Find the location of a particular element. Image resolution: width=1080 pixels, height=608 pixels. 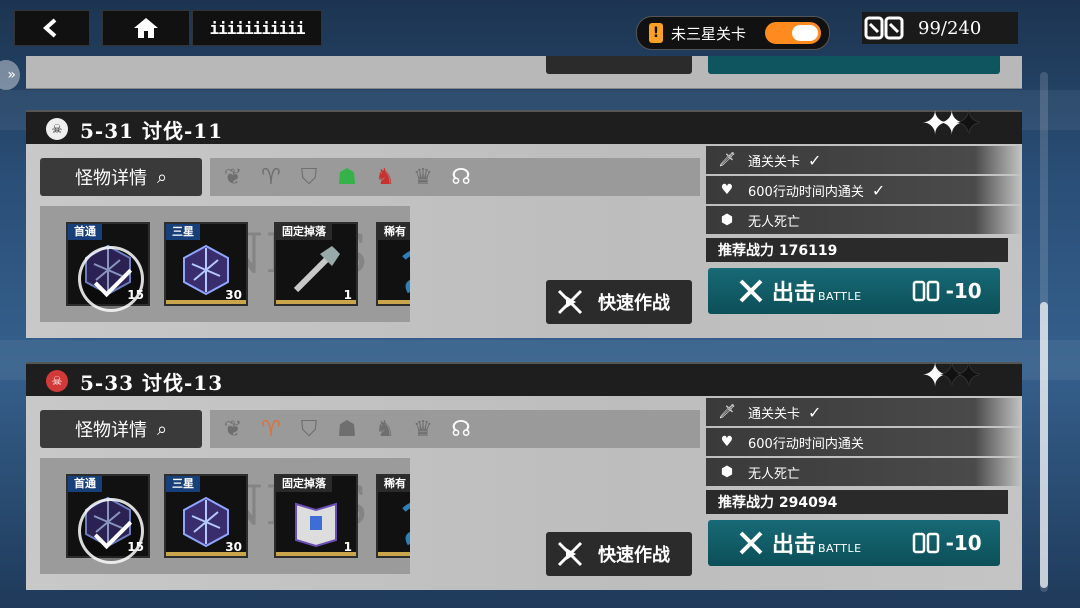

stamina-display: 99/240 is located at coordinates (940, 28).